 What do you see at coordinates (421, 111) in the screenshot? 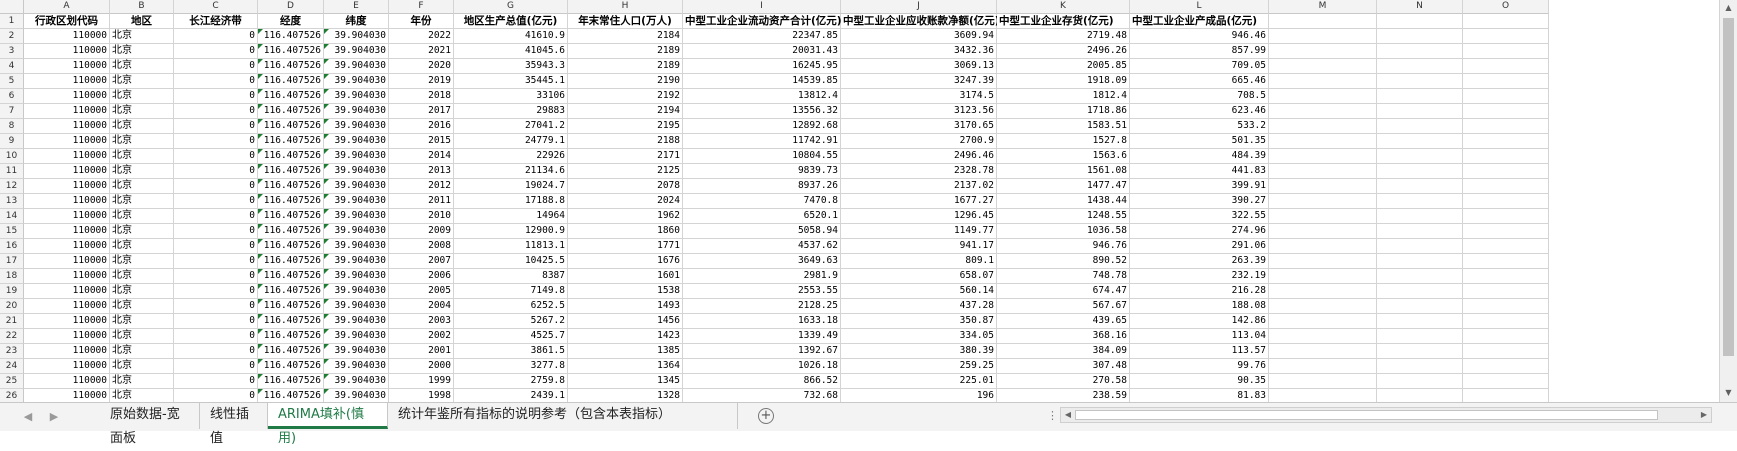
I see `table-cell: 2017` at bounding box center [421, 111].